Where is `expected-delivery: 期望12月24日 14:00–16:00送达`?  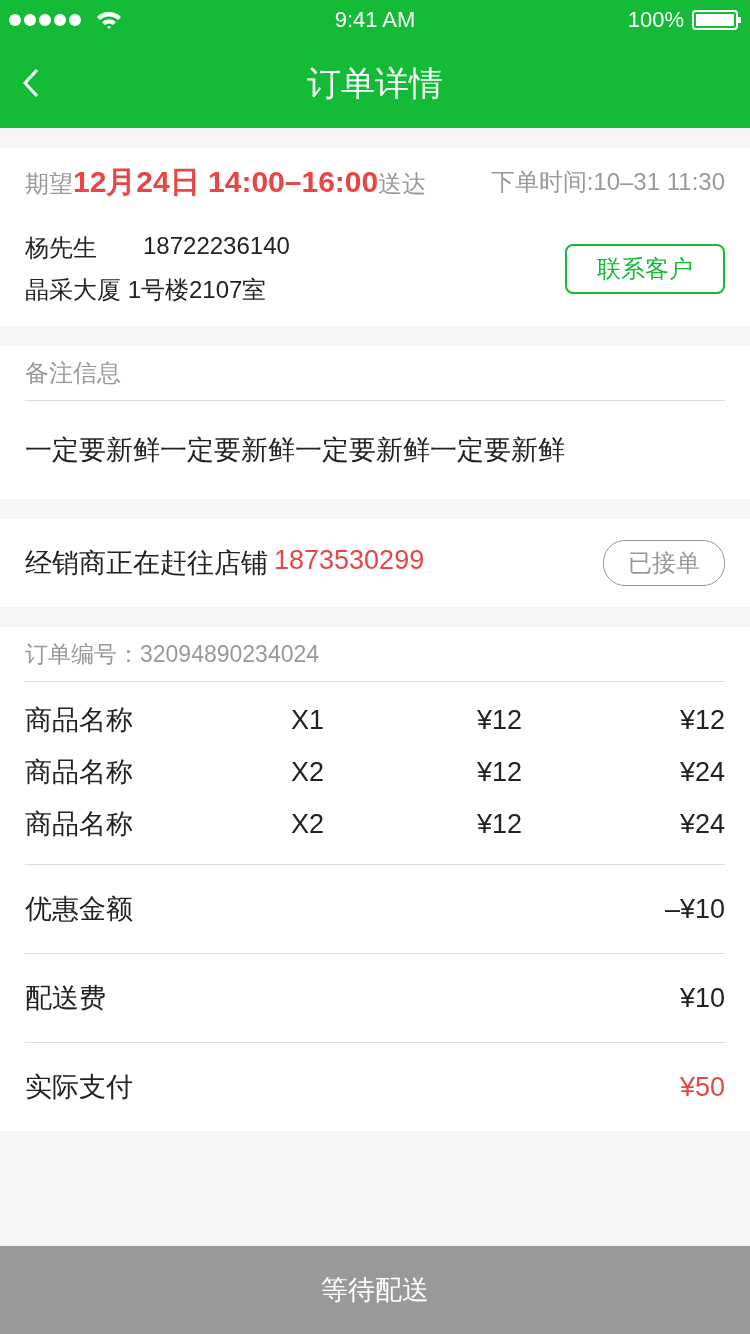
expected-delivery: 期望12月24日 14:00–16:00送达 is located at coordinates (226, 181).